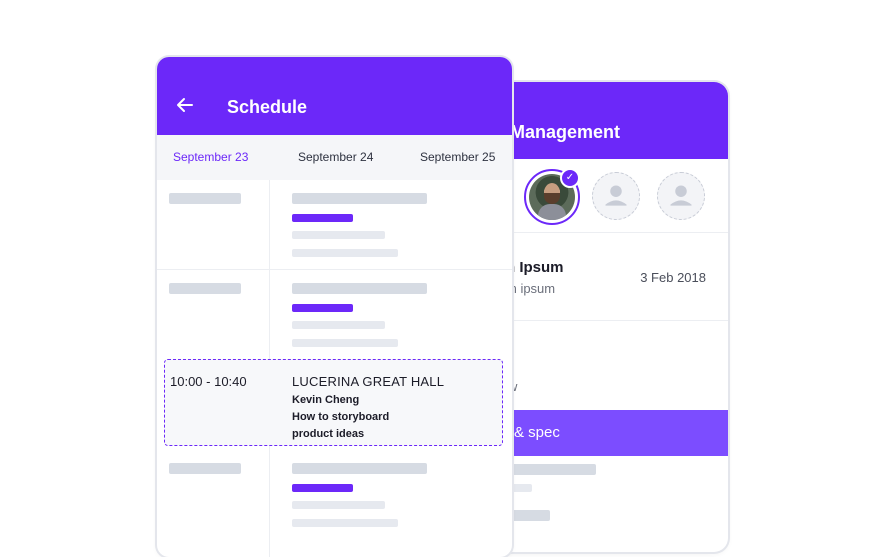  What do you see at coordinates (334, 96) in the screenshot?
I see `schedule-header: Schedule` at bounding box center [334, 96].